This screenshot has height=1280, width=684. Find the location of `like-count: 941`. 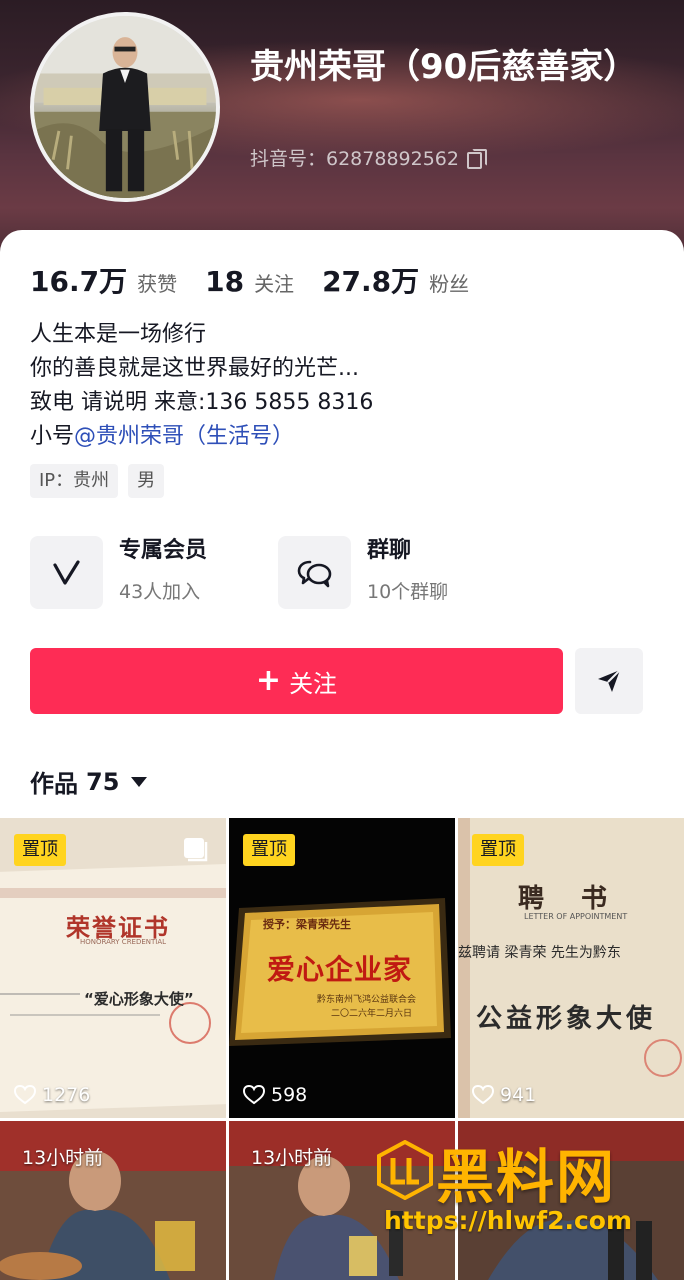

like-count: 941 is located at coordinates (504, 1095).